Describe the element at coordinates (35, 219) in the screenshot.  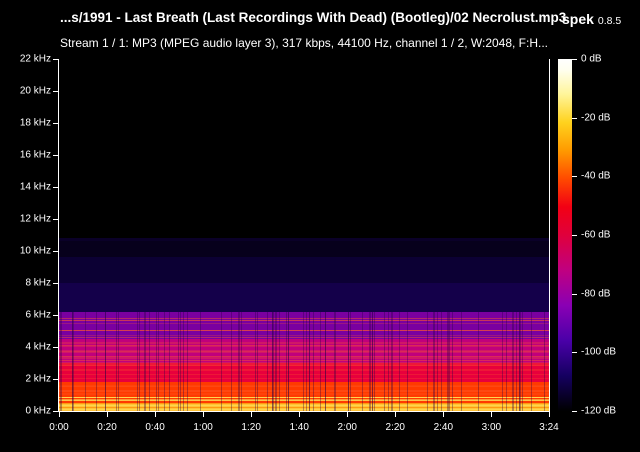
I see `frequency-tick-label: 12 kHz` at that location.